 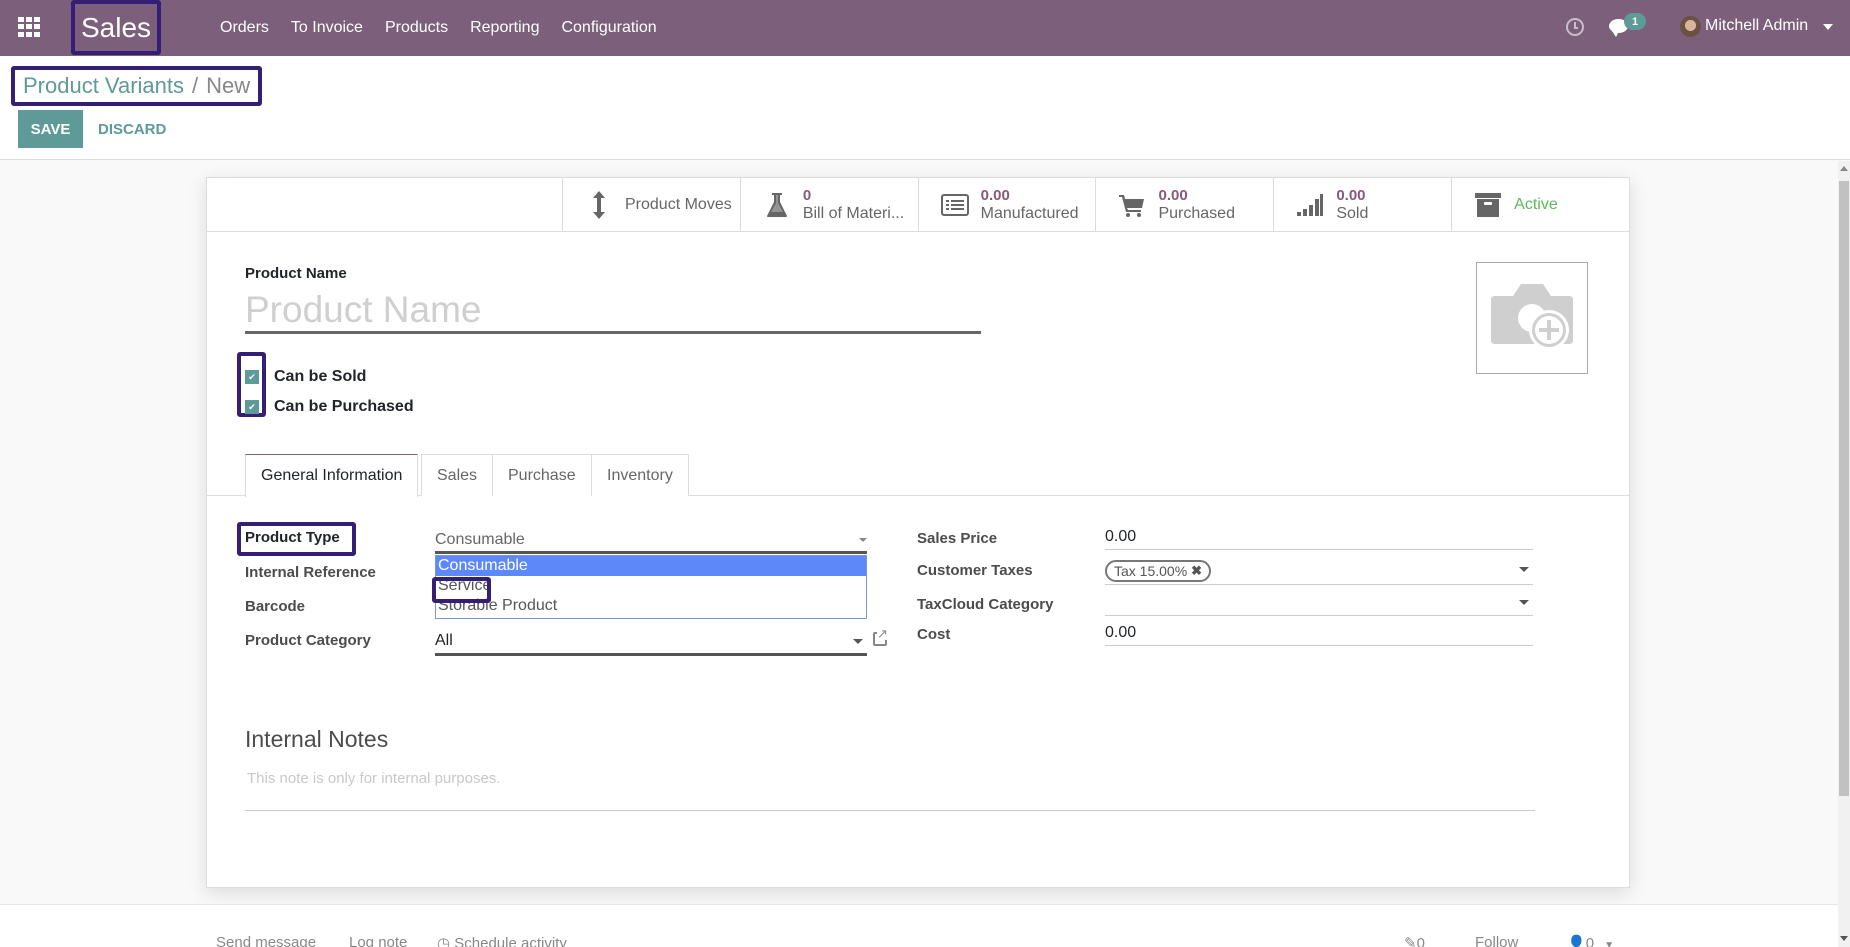 I want to click on option-service: Service, so click(x=651, y=586).